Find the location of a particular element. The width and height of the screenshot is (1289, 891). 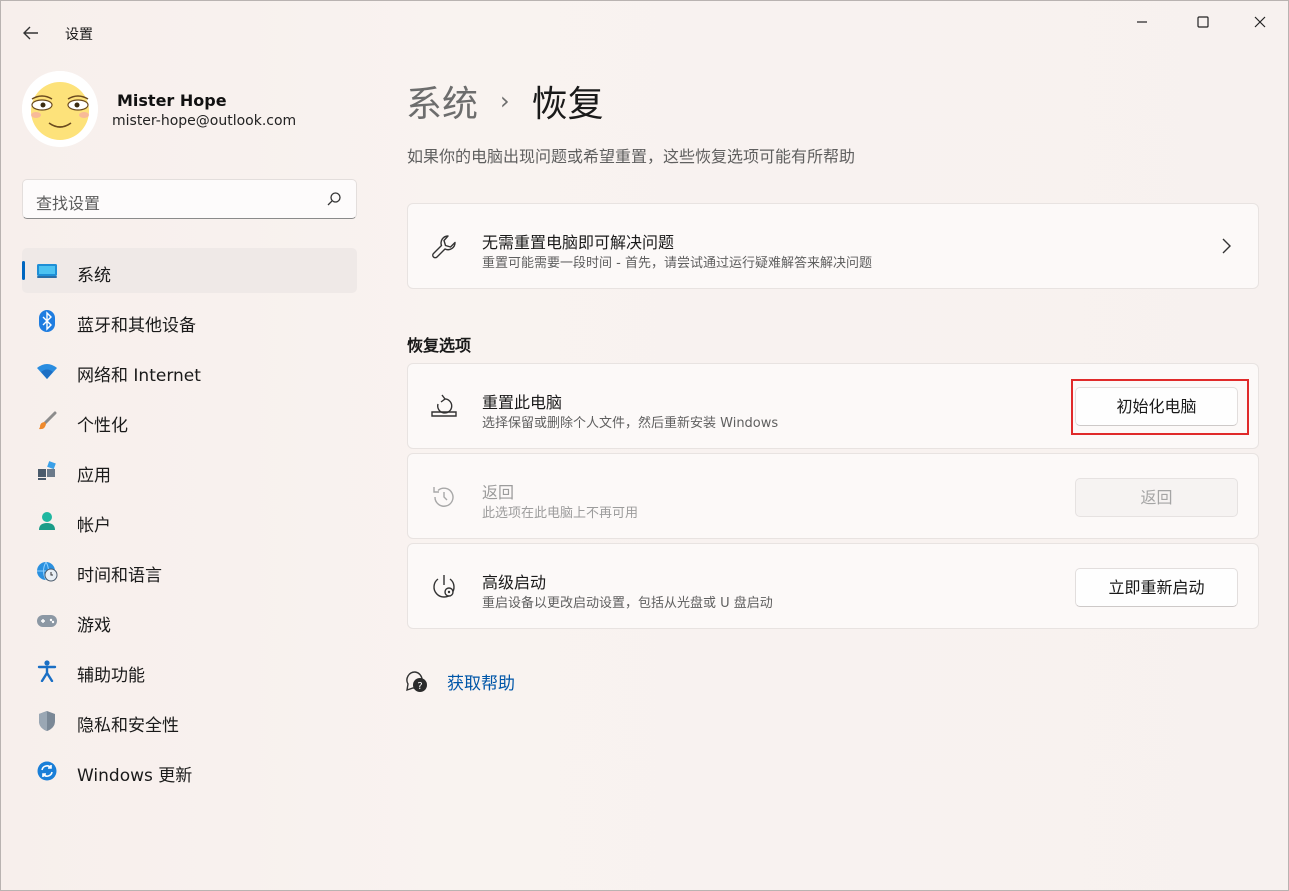

reset-pc-title: 重置此电脑 is located at coordinates (522, 402).